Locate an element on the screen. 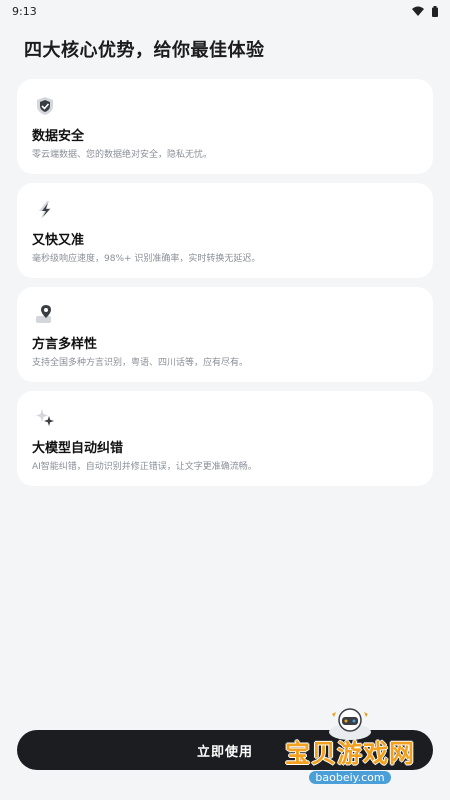 This screenshot has width=450, height=800. feature-title: 数据安全 is located at coordinates (58, 136).